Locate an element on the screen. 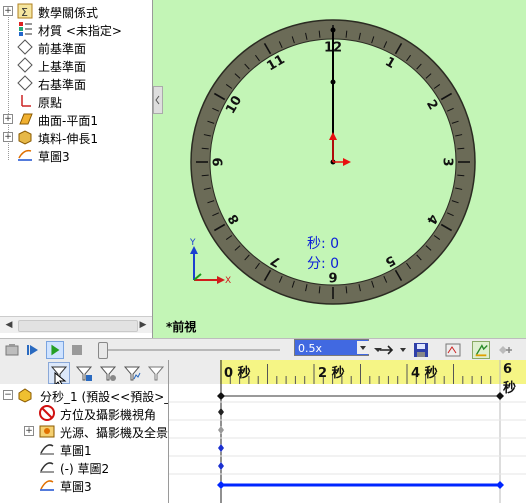 The image size is (526, 503). filter-selected-icon is located at coordinates (108, 373).